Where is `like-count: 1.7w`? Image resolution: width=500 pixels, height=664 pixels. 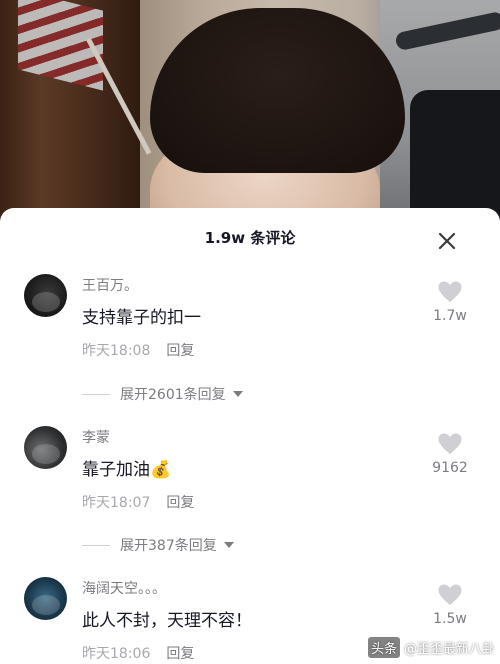 like-count: 1.7w is located at coordinates (450, 316).